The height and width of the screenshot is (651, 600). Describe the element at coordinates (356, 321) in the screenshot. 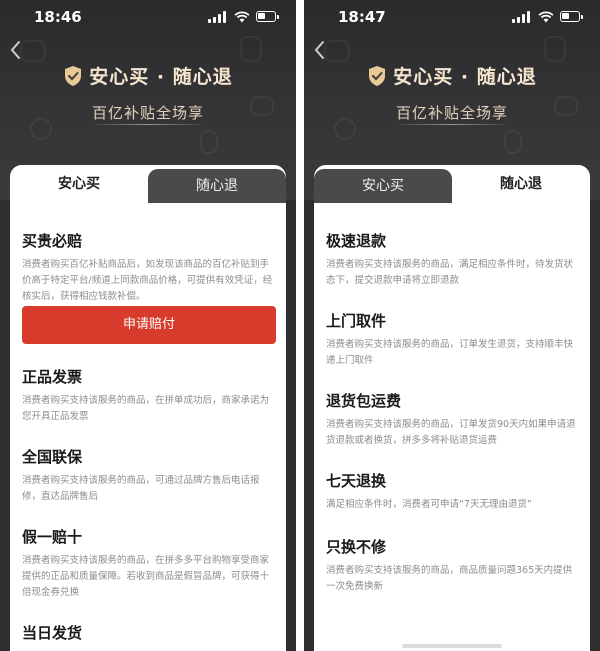

I see `service-title: 上门取件` at that location.